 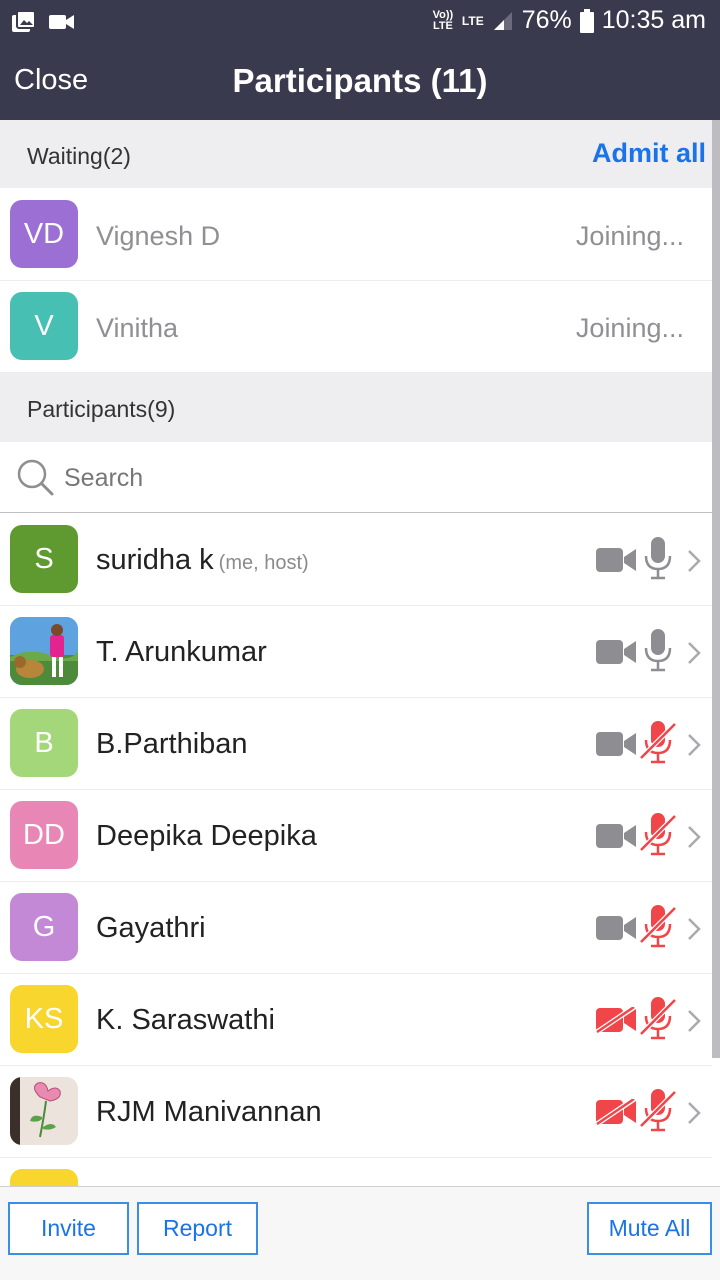 I want to click on avatar: VD, so click(x=44, y=234).